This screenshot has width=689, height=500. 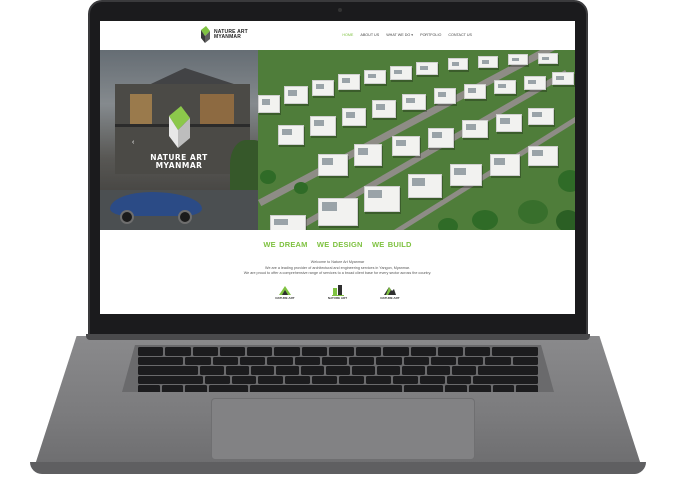 What do you see at coordinates (399, 35) in the screenshot?
I see `nav-what-we-do: WHAT WE DO ▾` at bounding box center [399, 35].